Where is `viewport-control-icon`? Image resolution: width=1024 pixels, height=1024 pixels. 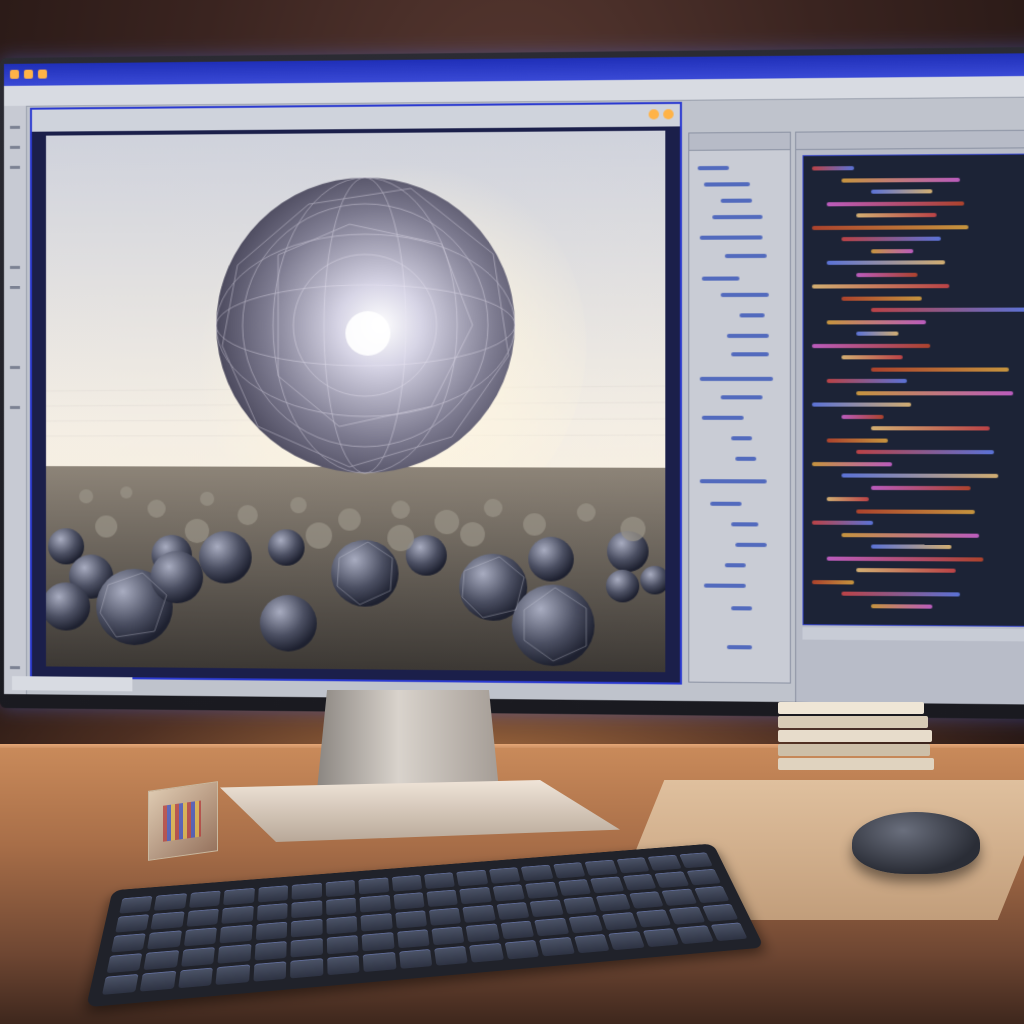
viewport-control-icon is located at coordinates (668, 114).